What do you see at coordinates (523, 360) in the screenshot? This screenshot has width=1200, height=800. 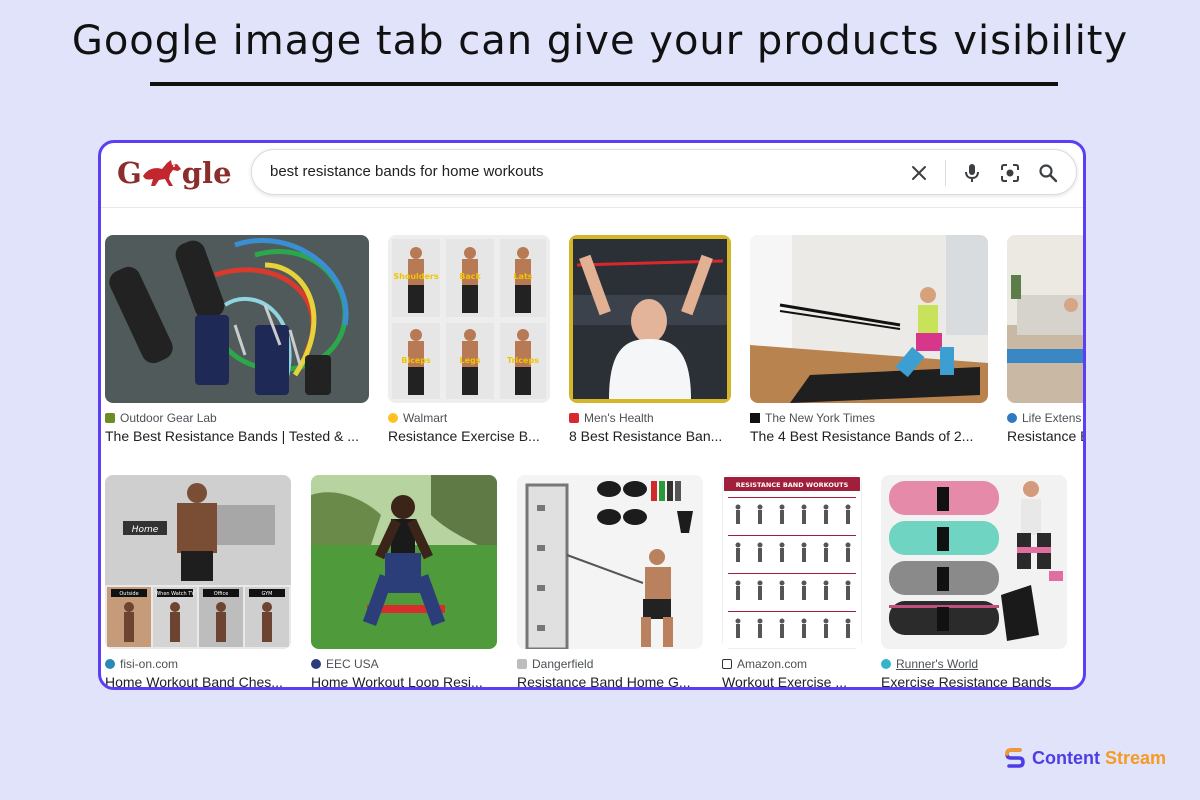 I see `walmart-label-triceps: Triceps` at bounding box center [523, 360].